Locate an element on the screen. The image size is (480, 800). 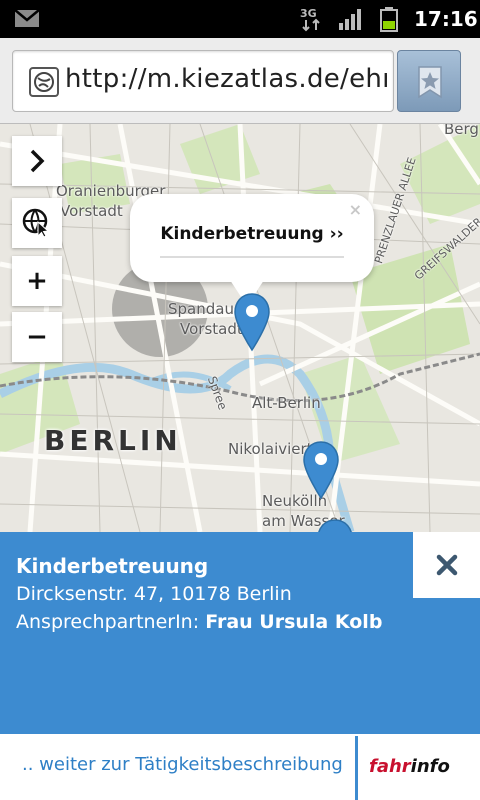
map-popup: × Kinderbetreuung ›› is located at coordinates (252, 250).